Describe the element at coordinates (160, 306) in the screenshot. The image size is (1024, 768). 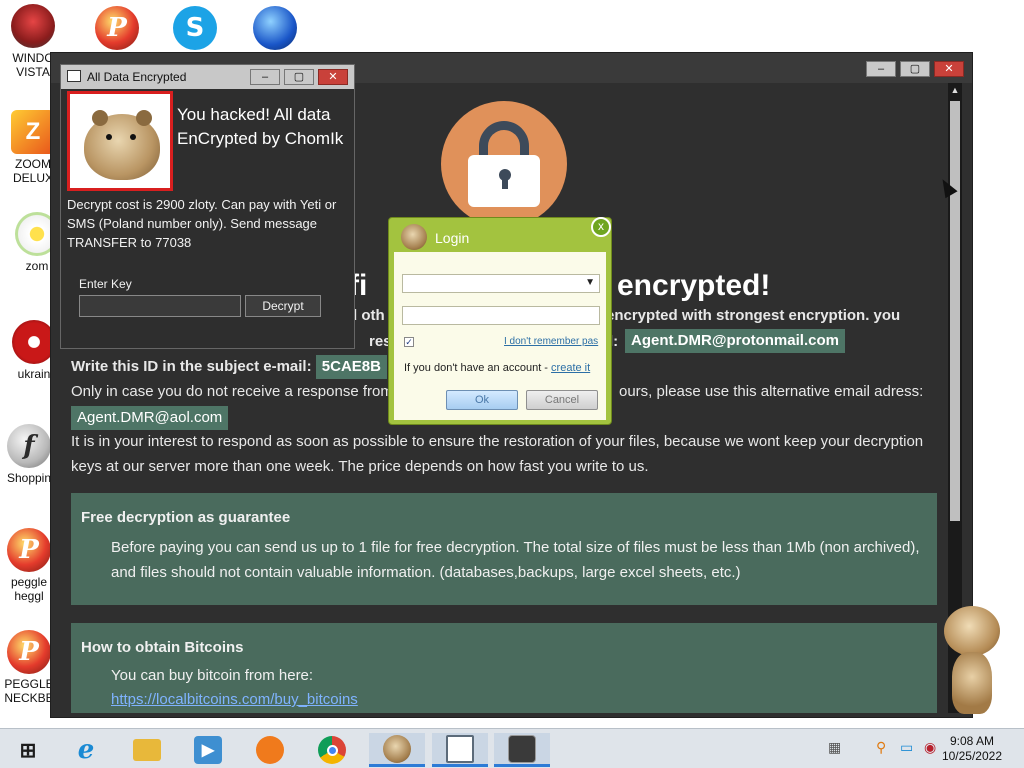
I see `key-input` at that location.